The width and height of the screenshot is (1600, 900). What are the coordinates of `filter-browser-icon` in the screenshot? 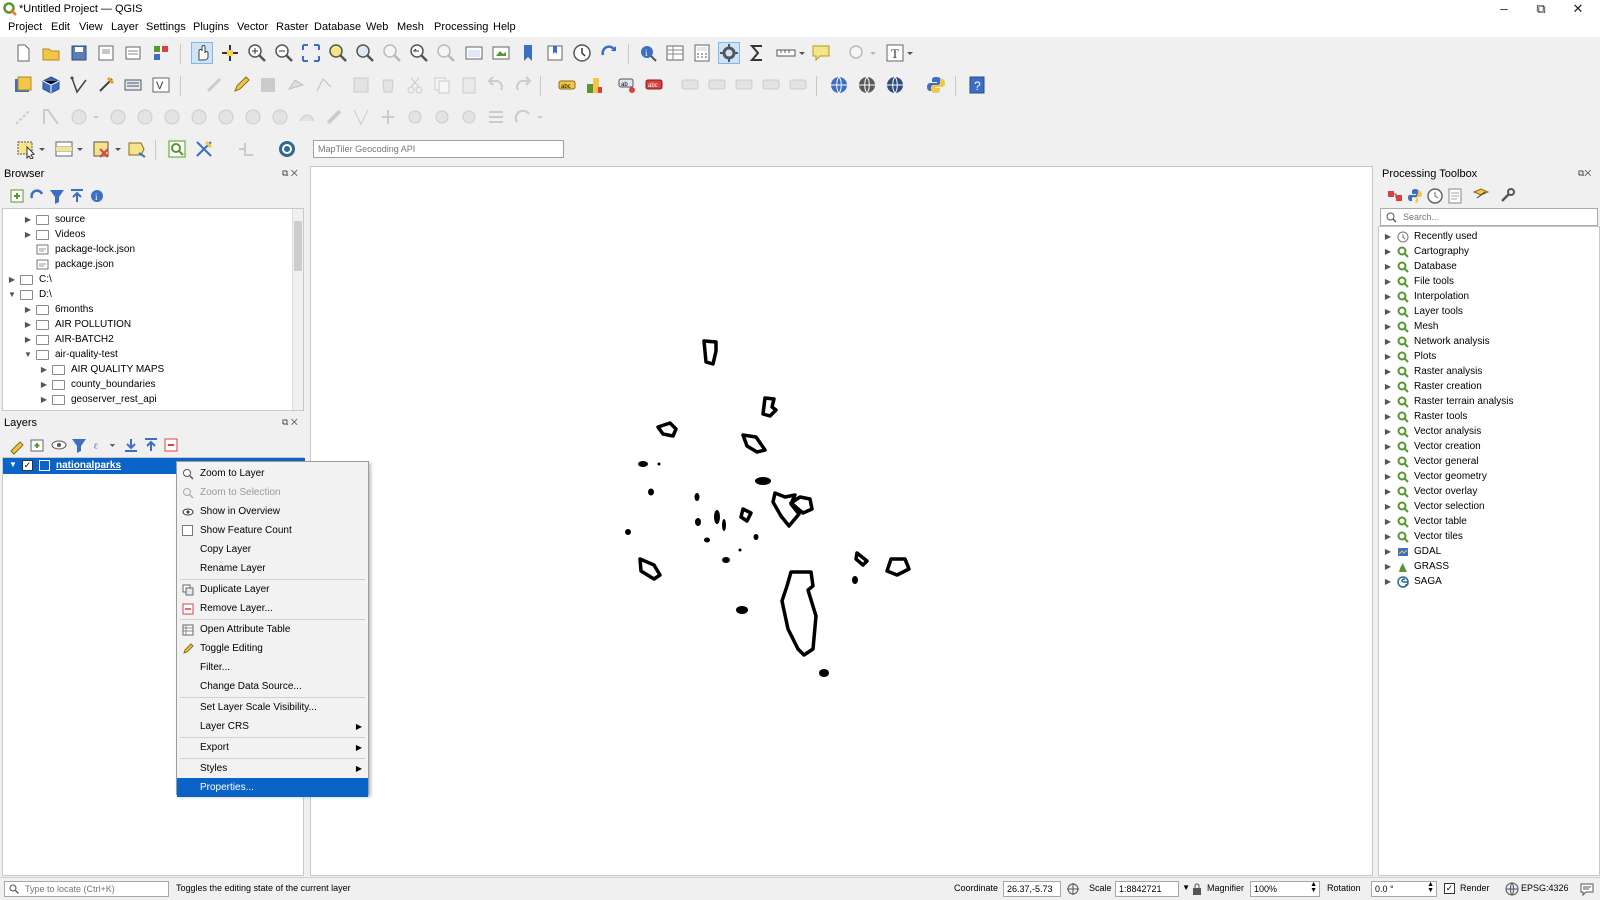 It's located at (57, 196).